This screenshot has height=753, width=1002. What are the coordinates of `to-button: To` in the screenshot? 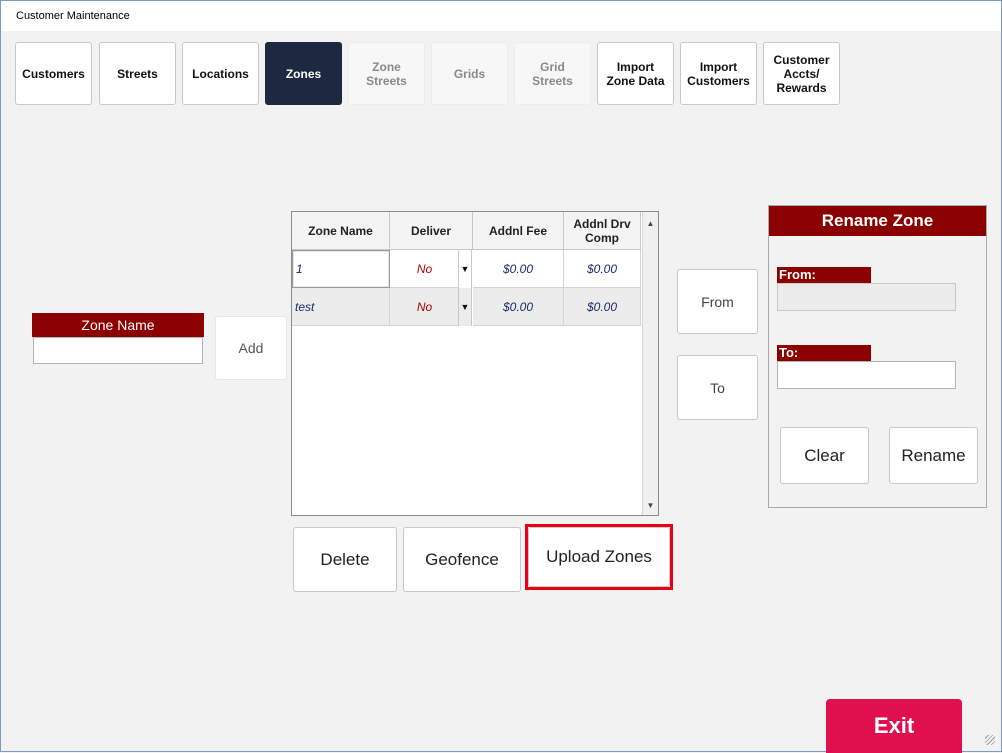 It's located at (717, 387).